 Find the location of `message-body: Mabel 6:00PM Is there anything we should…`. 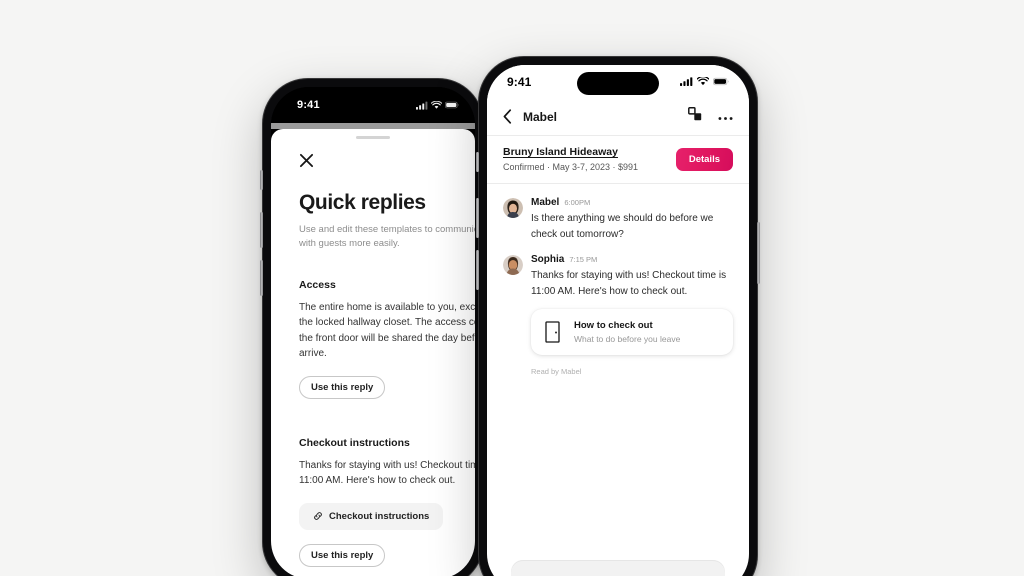

message-body: Mabel 6:00PM Is there anything we should… is located at coordinates (632, 219).